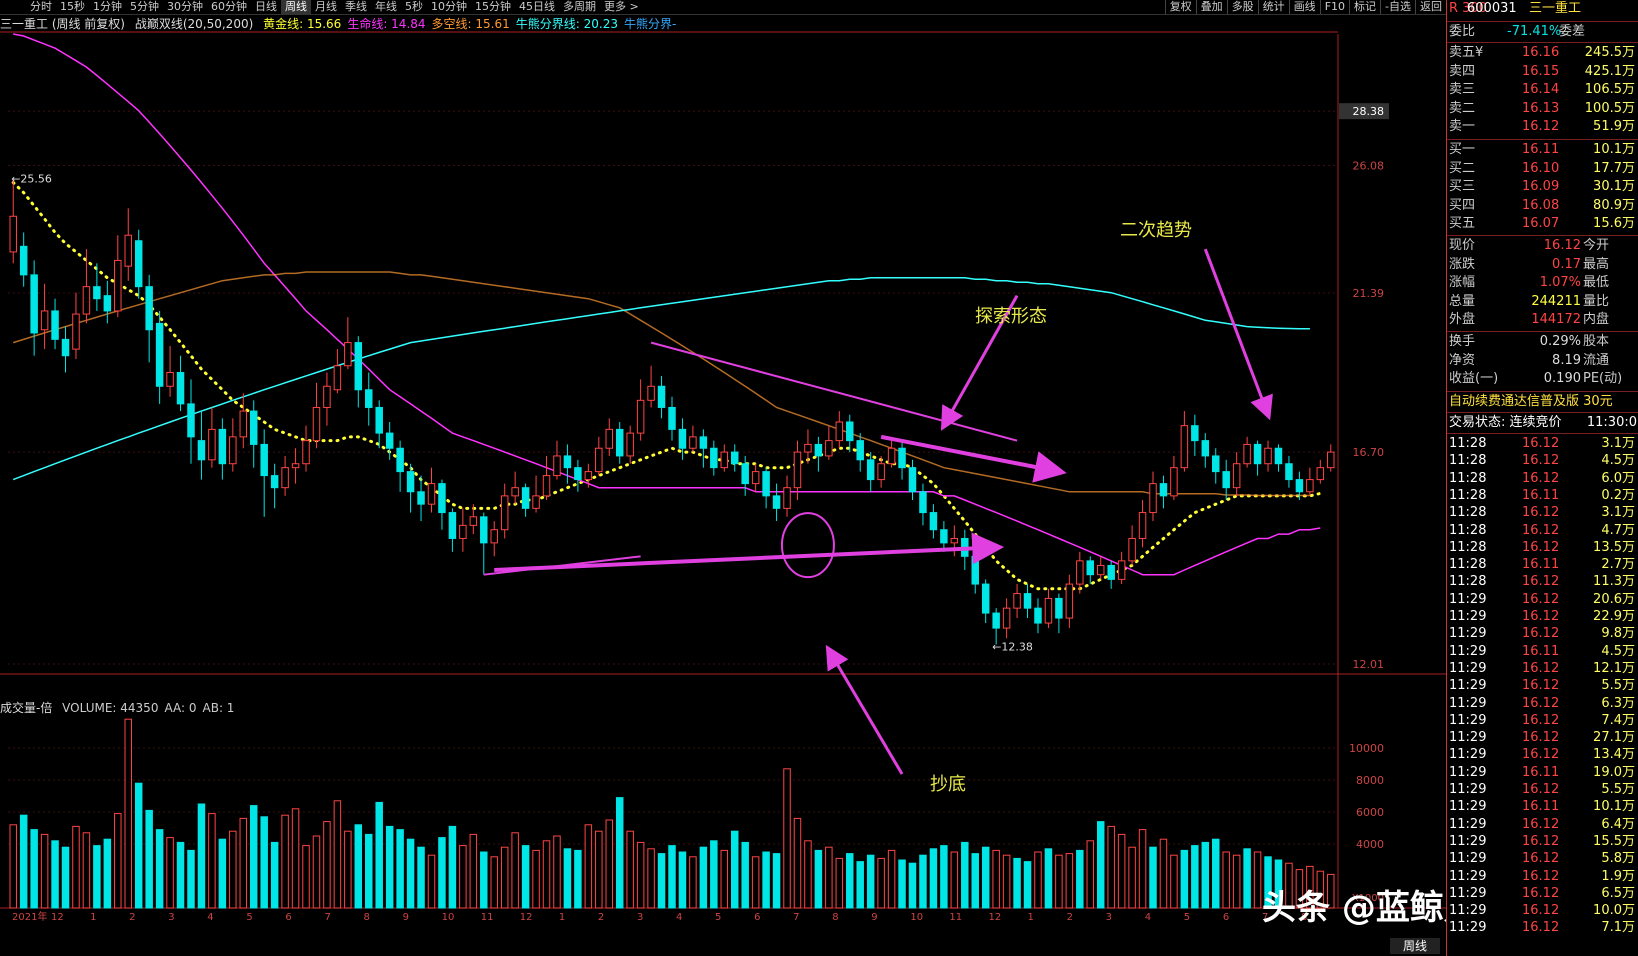 The image size is (1638, 956). I want to click on panel-text: 100.5万, so click(1609, 108).